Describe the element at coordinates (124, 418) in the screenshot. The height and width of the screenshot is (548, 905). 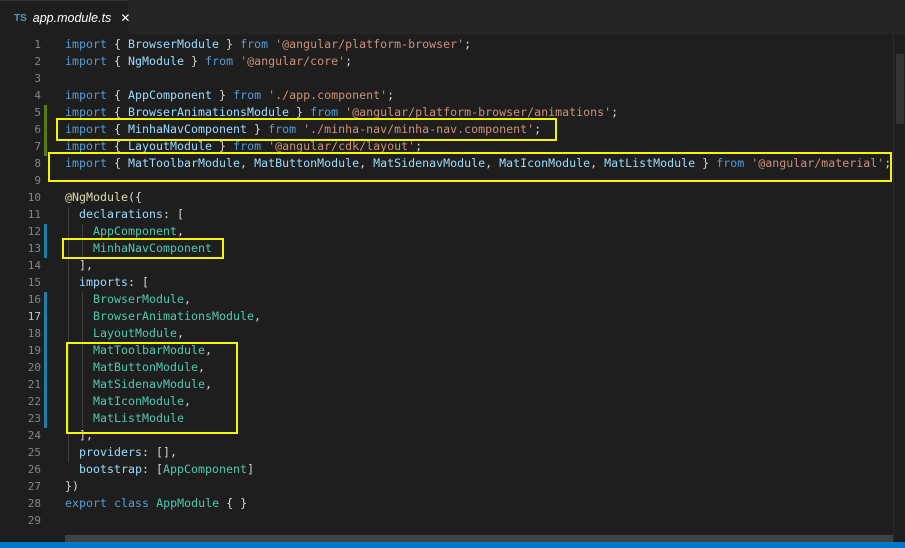
I see `code-text: MatListModule` at that location.